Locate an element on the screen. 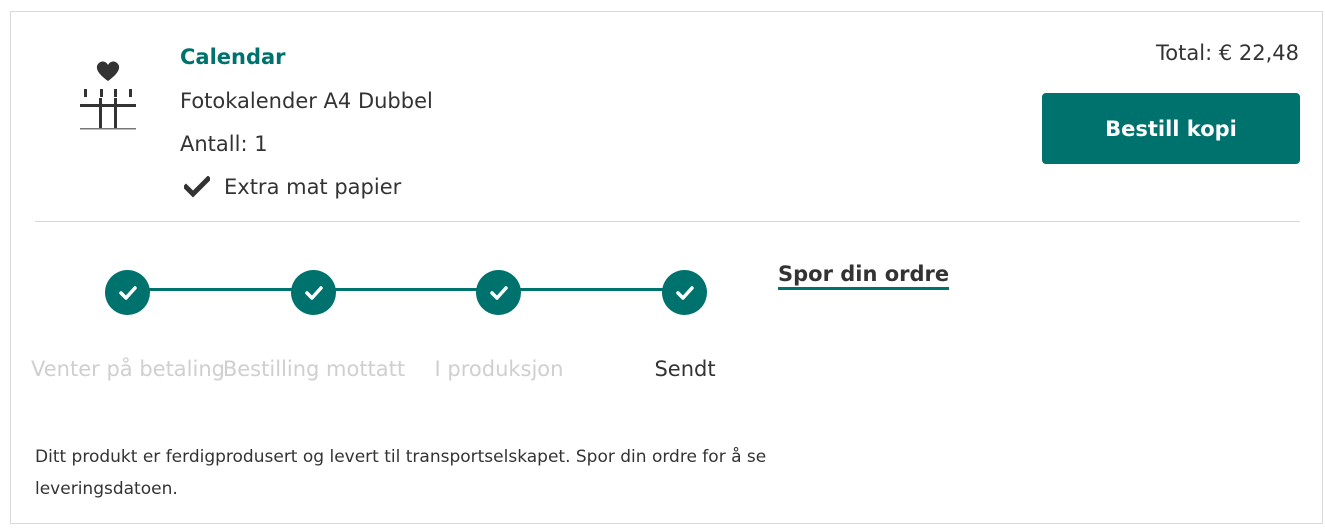  option-label: Extra mat papier is located at coordinates (313, 187).